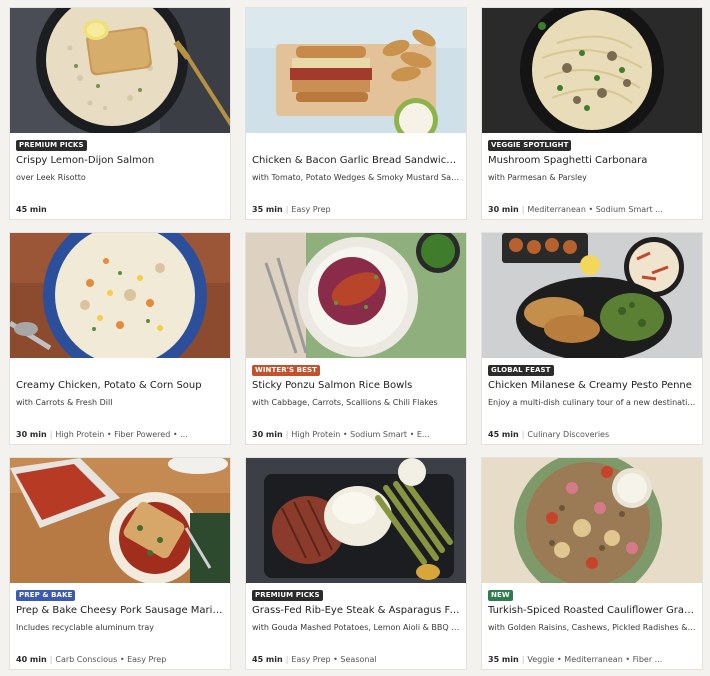 The image size is (710, 676). What do you see at coordinates (120, 70) in the screenshot?
I see `recipe-photo-salmon-risotto` at bounding box center [120, 70].